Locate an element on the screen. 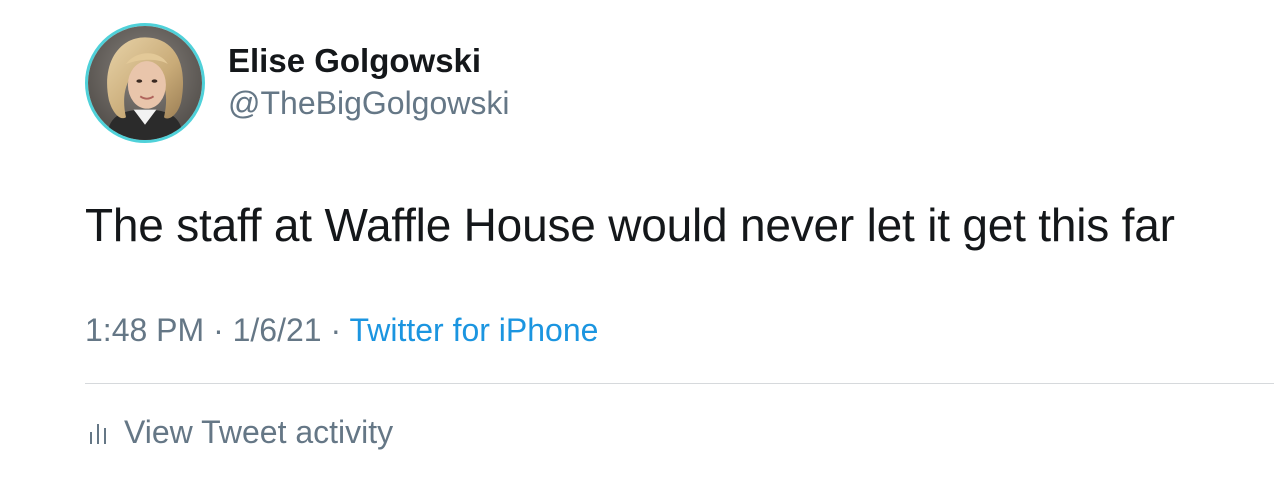  tweet-date: 1/6/21 is located at coordinates (277, 330).